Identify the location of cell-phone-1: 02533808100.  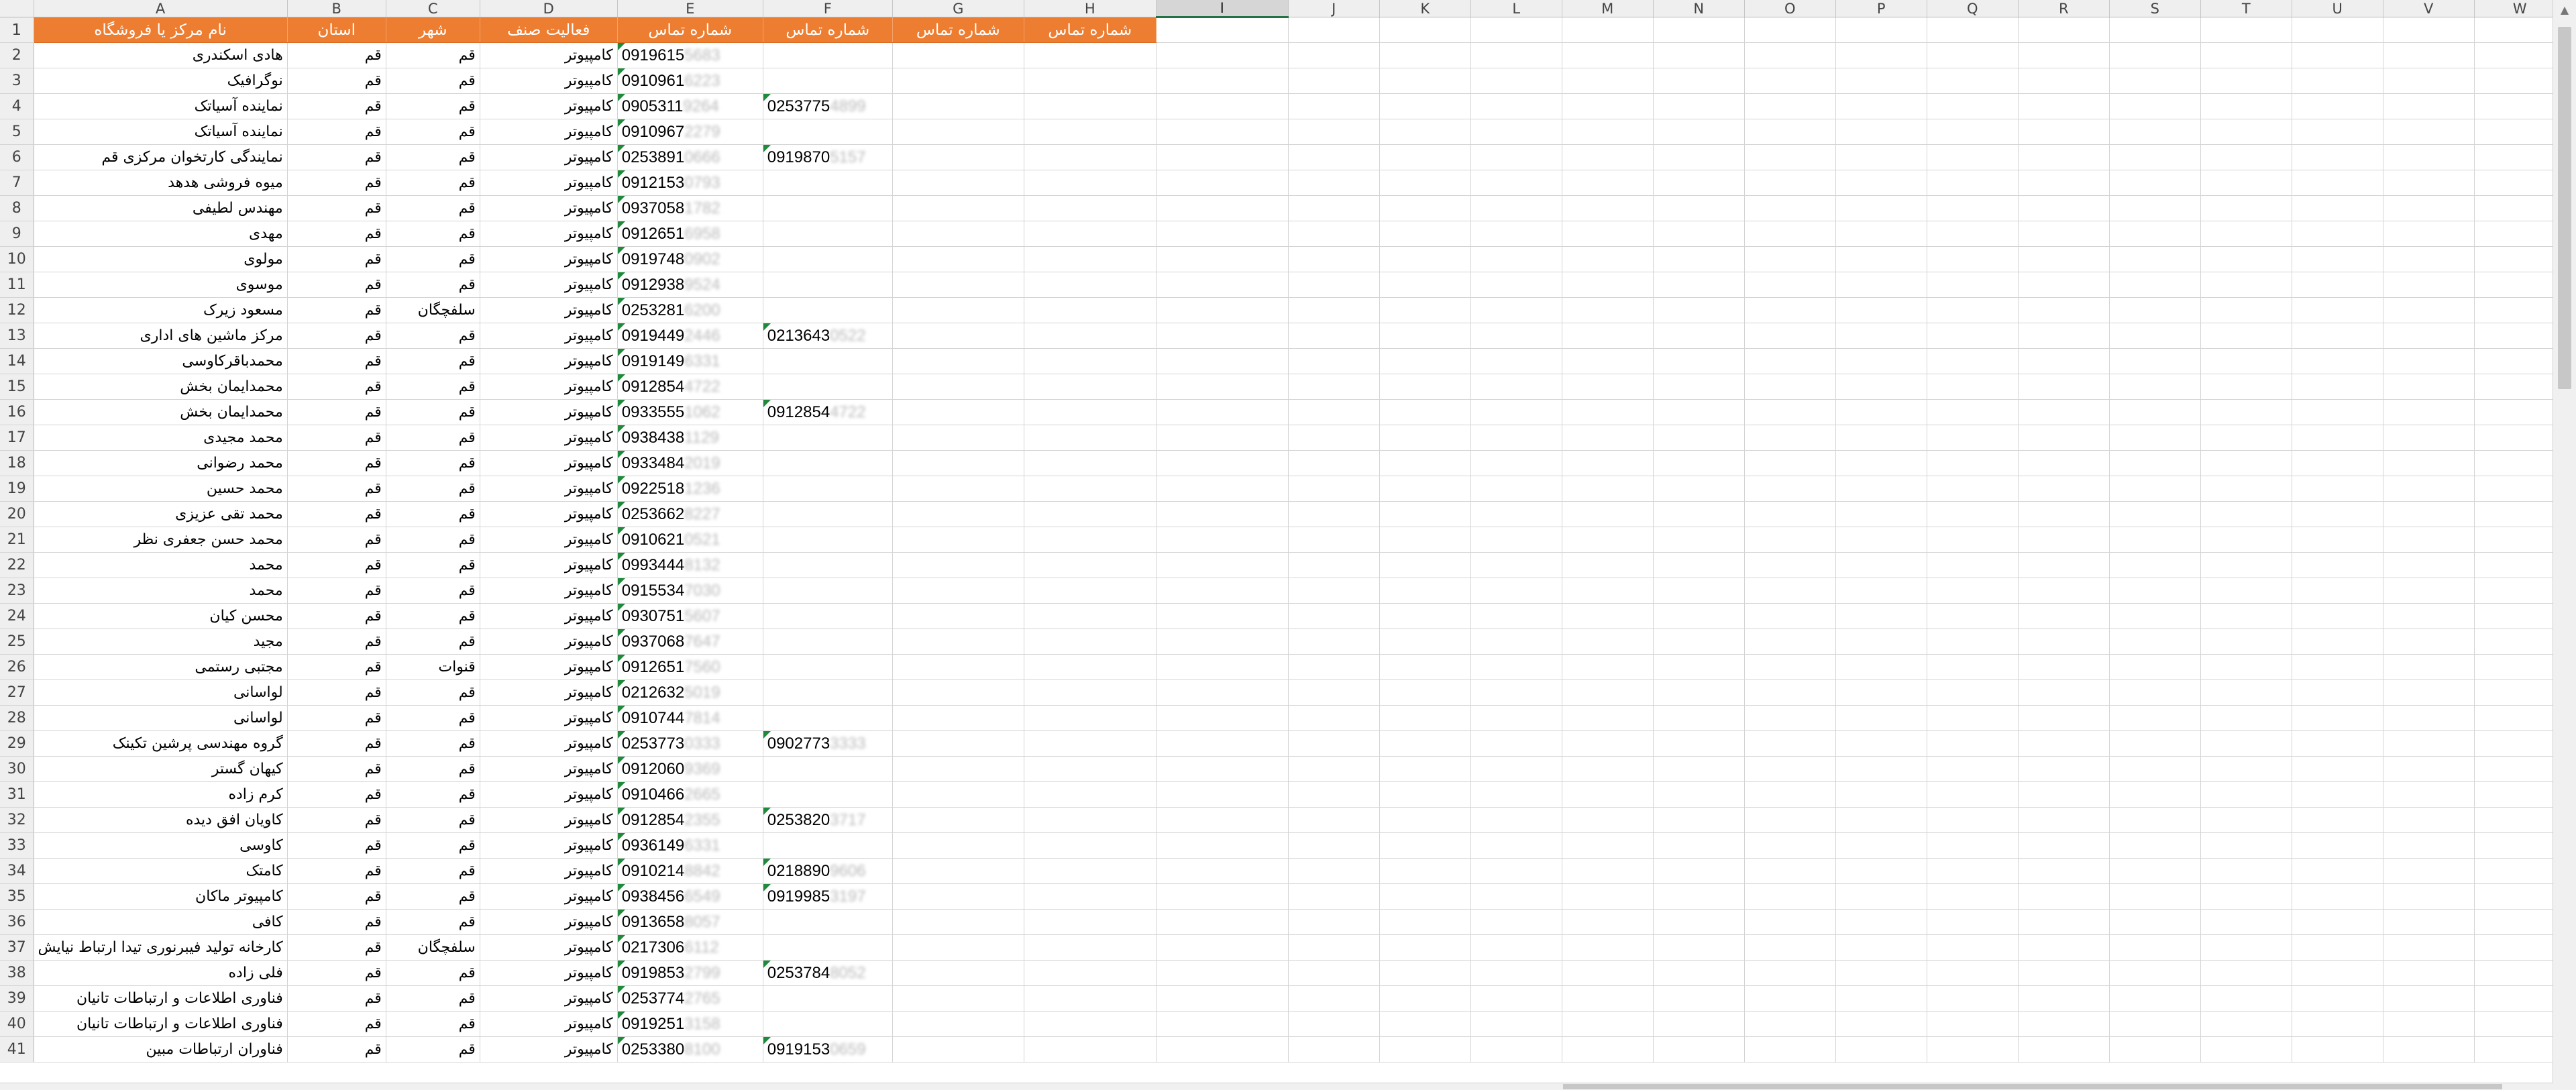
(690, 1049).